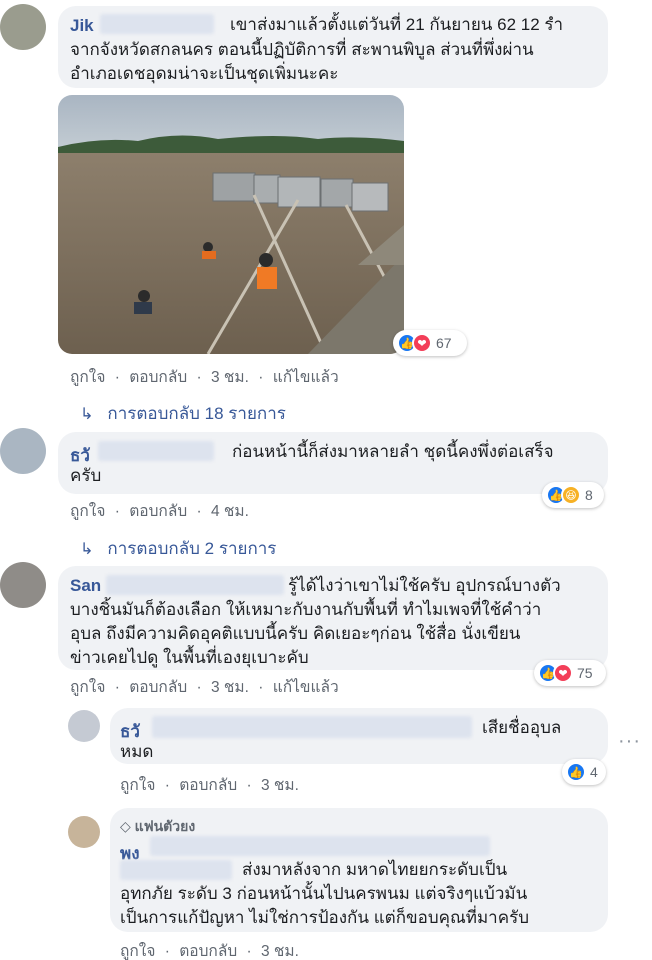 The width and height of the screenshot is (652, 960). Describe the element at coordinates (165, 826) in the screenshot. I see `badge-label: แฟนตัวยง` at that location.